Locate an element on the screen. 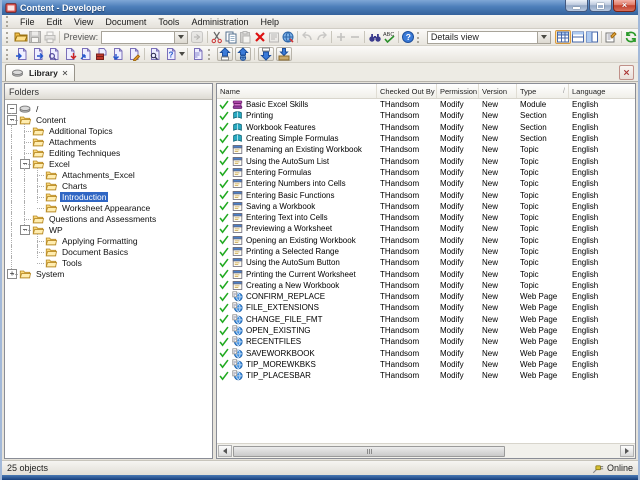 The image size is (640, 480). download-content-button is located at coordinates (118, 54).